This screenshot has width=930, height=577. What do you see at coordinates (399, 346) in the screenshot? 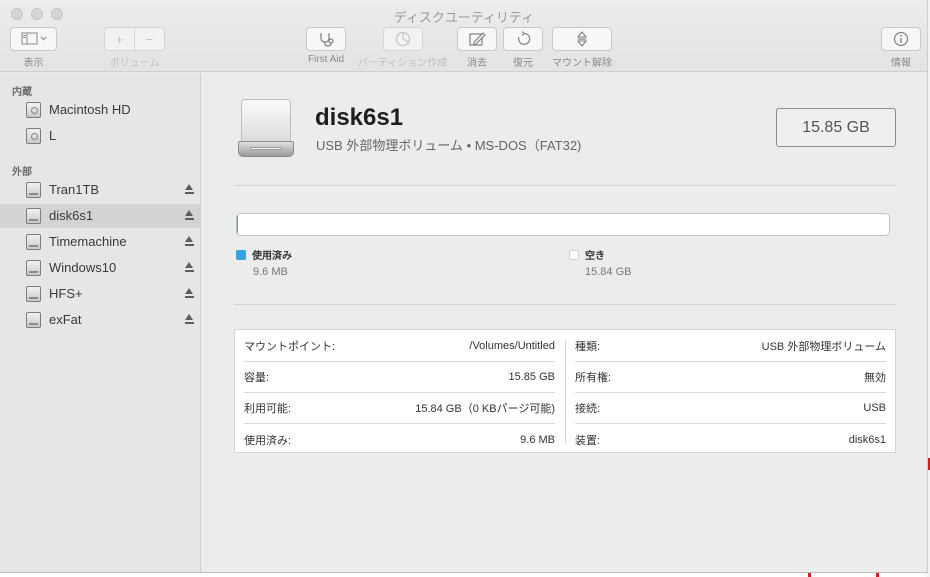
I see `info-row-mount-point: マウントポイント: /Volumes/Untitled` at bounding box center [399, 346].